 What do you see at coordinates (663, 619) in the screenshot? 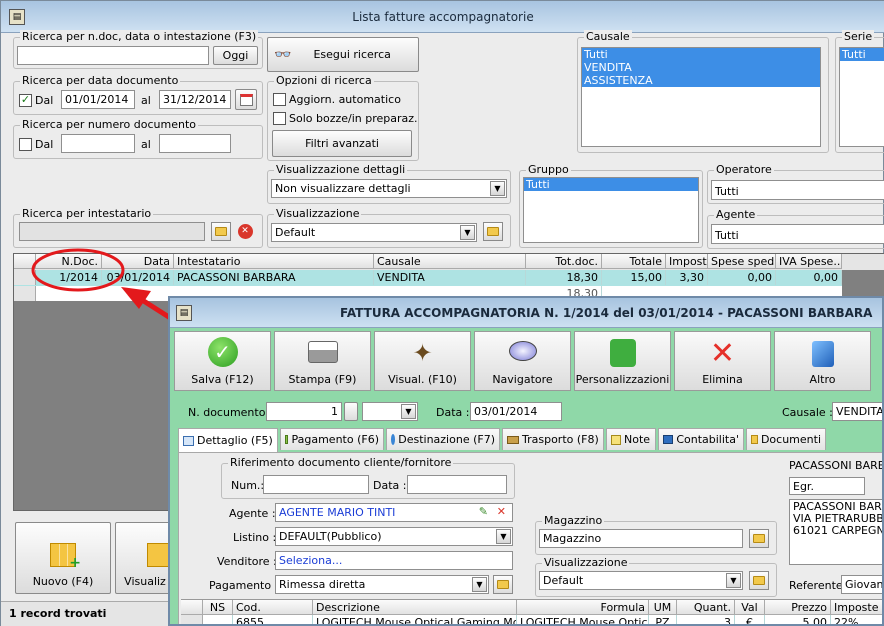
I see `cell-um: PZ` at bounding box center [663, 619].